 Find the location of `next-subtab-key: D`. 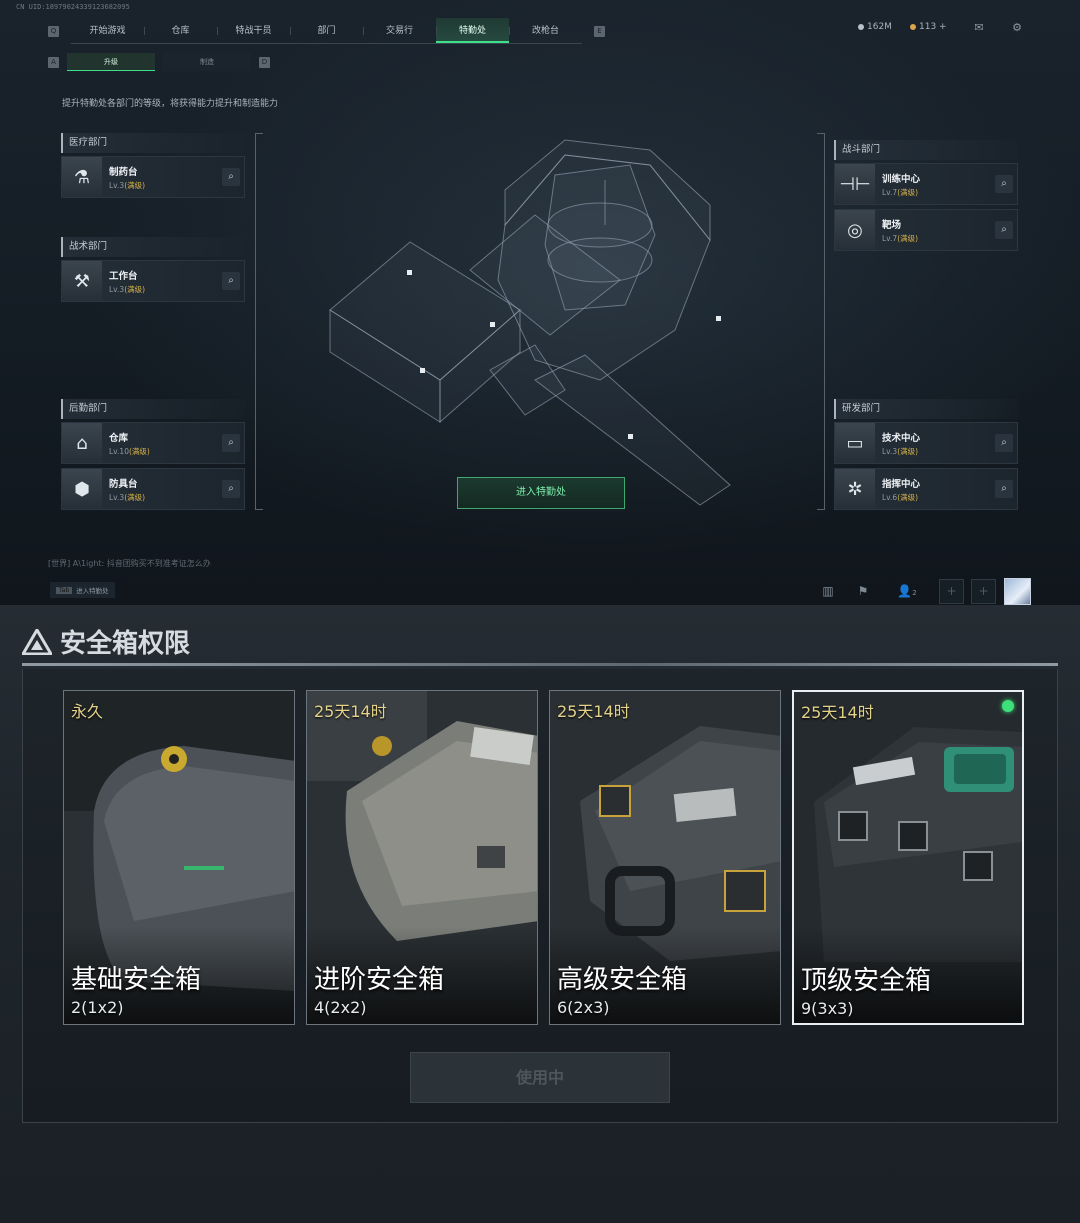

next-subtab-key: D is located at coordinates (264, 62).